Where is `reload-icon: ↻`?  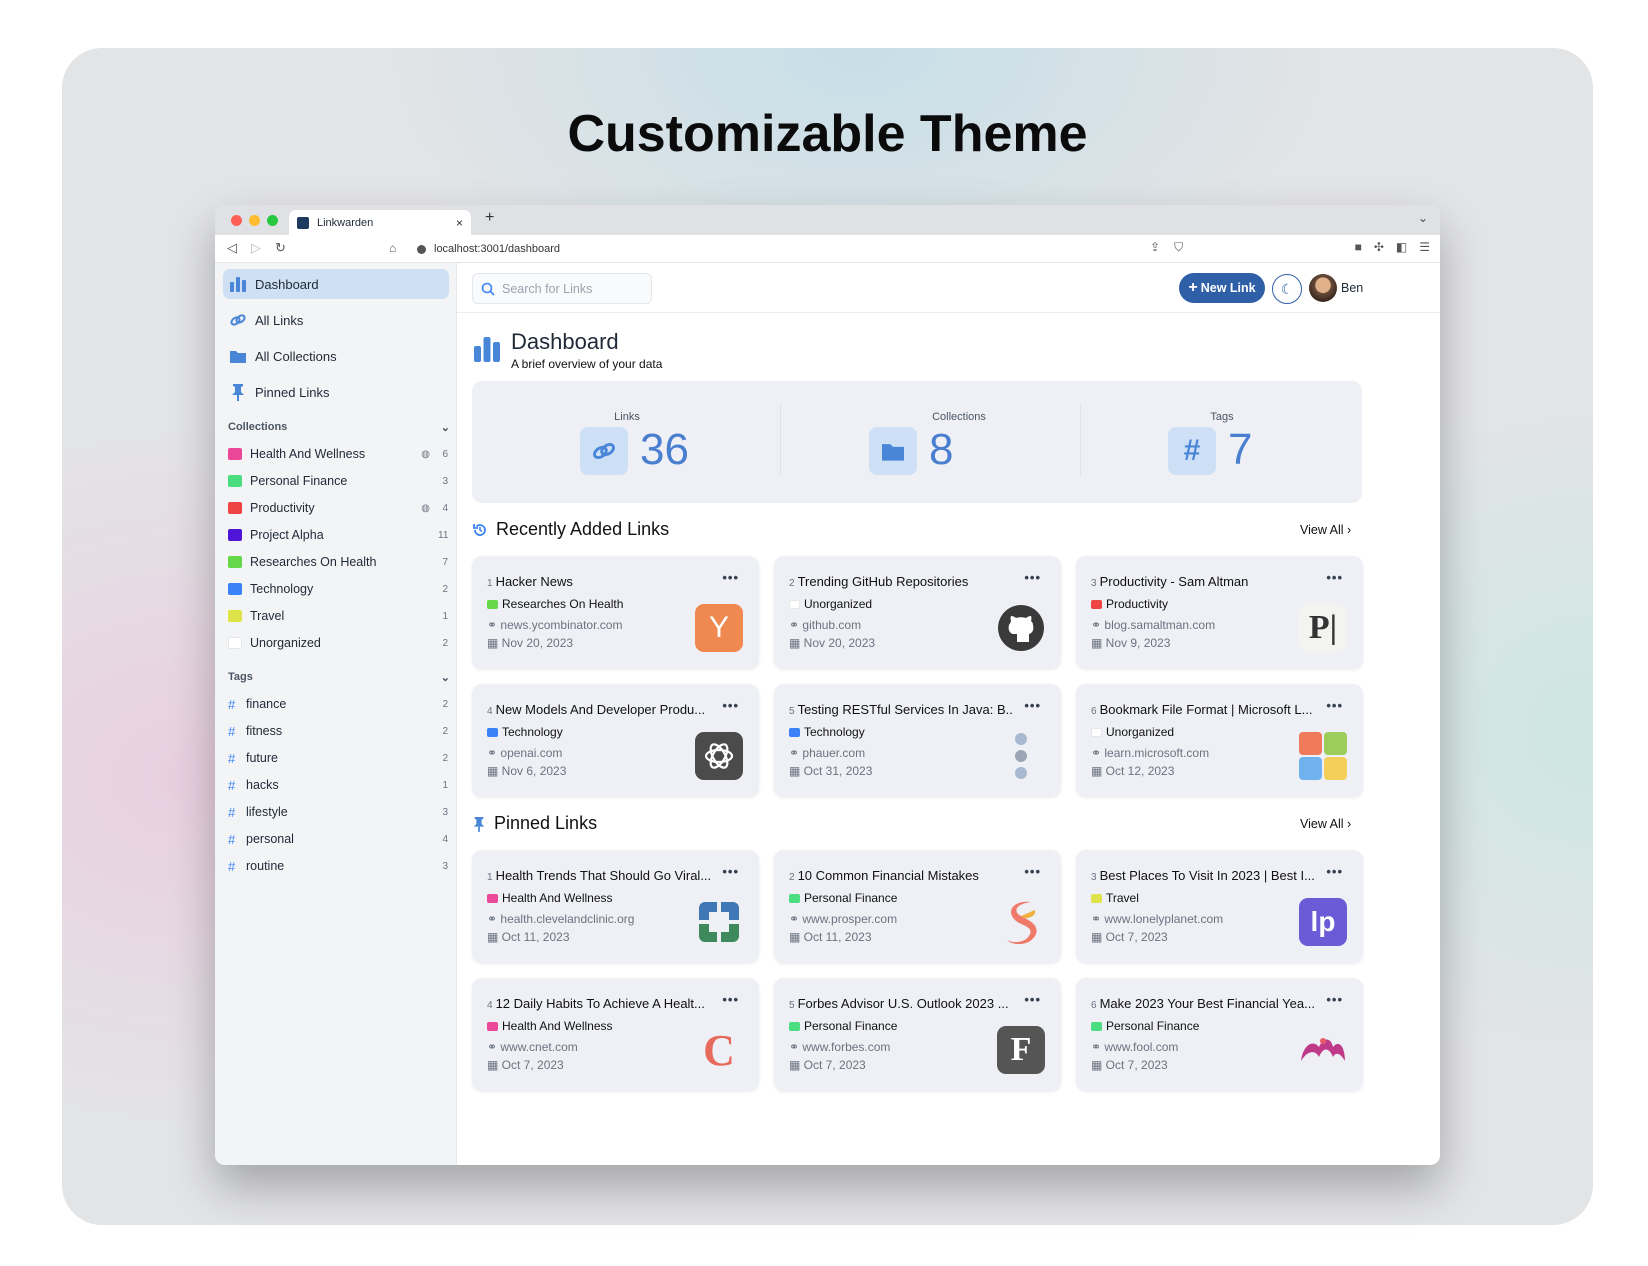 reload-icon: ↻ is located at coordinates (280, 248).